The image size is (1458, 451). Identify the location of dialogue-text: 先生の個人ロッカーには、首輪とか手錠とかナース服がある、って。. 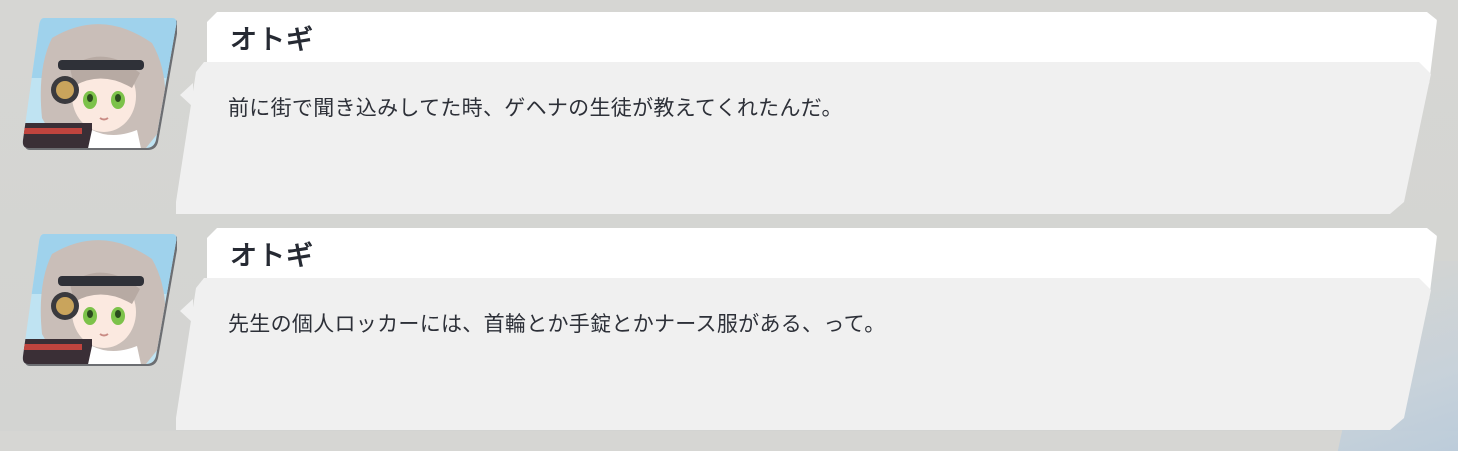
(557, 324).